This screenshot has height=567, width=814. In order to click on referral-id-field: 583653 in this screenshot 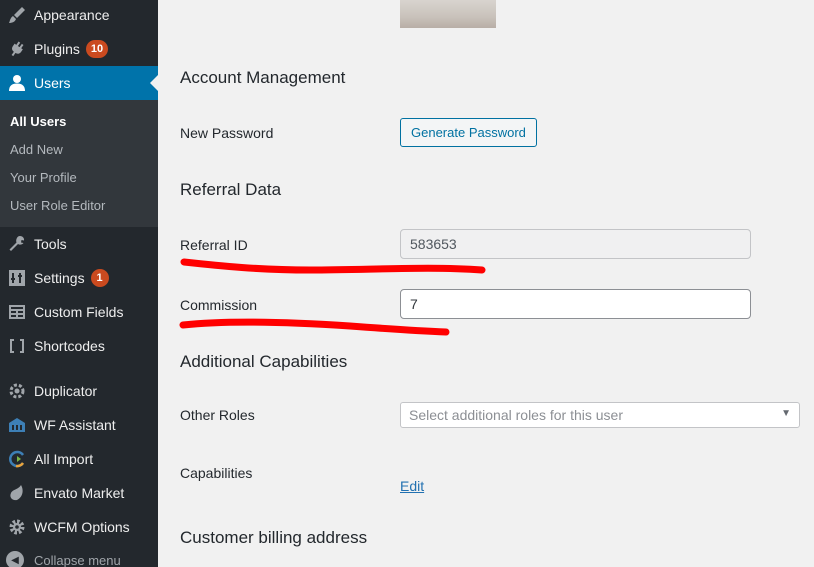, I will do `click(575, 244)`.